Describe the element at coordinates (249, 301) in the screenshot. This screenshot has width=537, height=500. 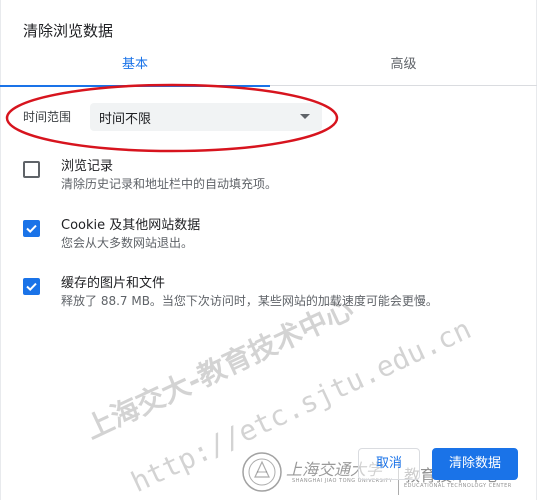
I see `option-description: 释放了 88.7 MB。当您下次访问时，某些网站的加载速度可能会更慢。` at that location.